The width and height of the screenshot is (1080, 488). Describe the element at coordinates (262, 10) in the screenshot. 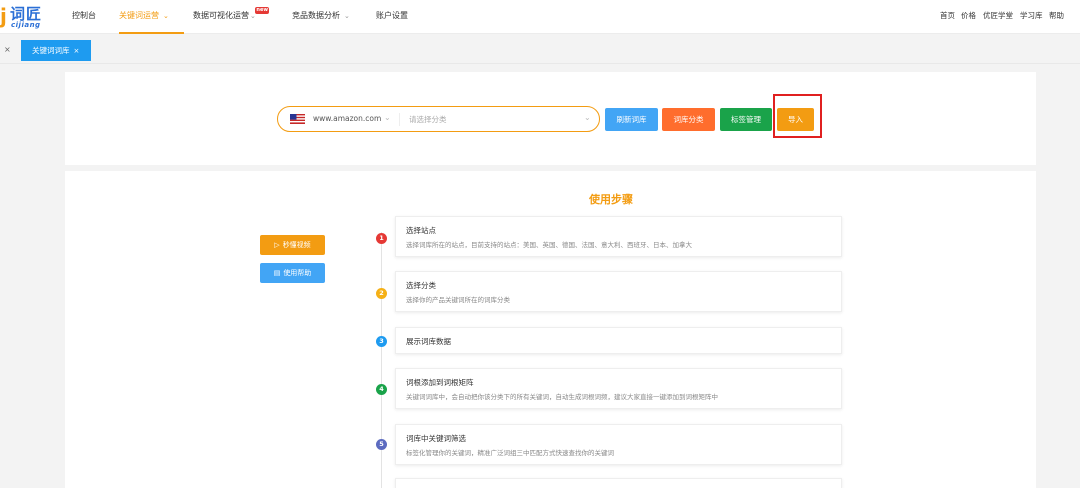

I see `new-badge: new` at that location.